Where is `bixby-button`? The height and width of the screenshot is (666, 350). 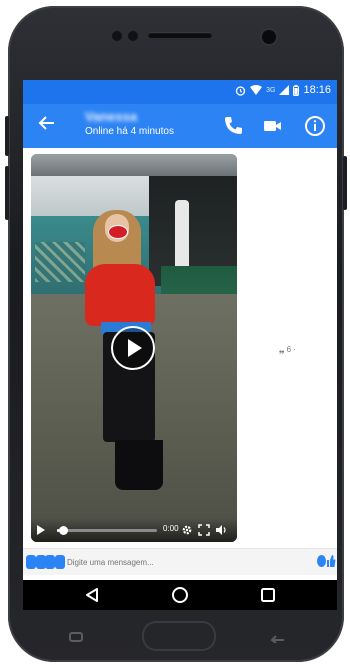 bixby-button is located at coordinates (7, 193).